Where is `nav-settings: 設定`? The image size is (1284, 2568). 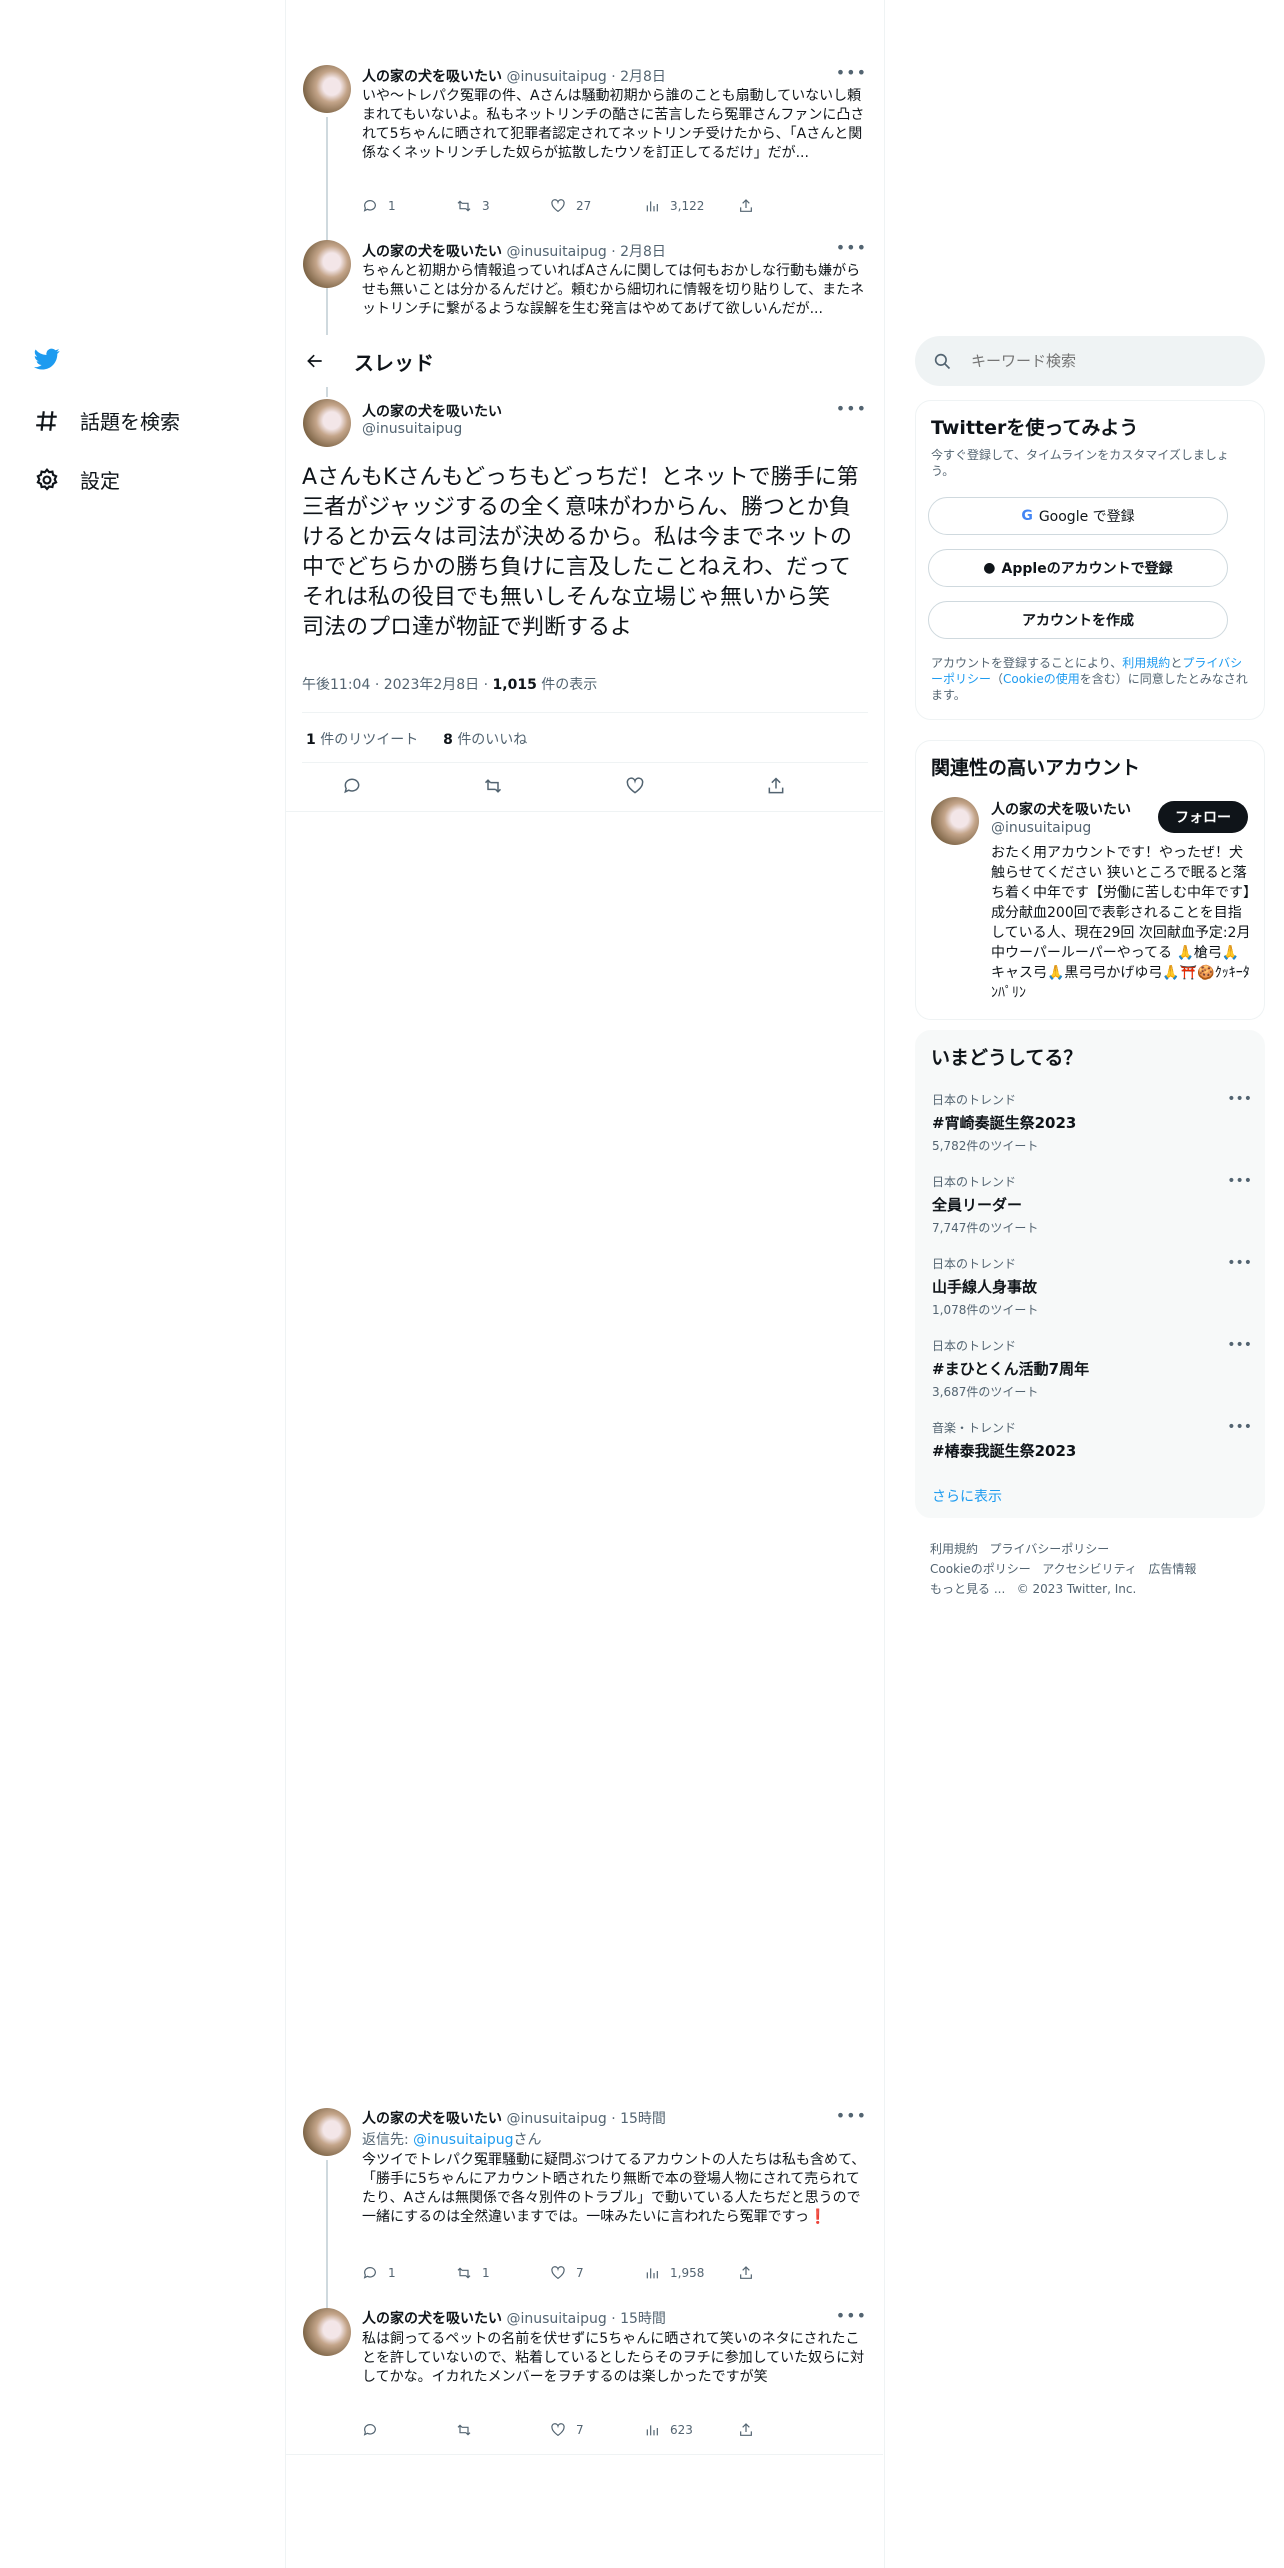
nav-settings: 設定 is located at coordinates (77, 479).